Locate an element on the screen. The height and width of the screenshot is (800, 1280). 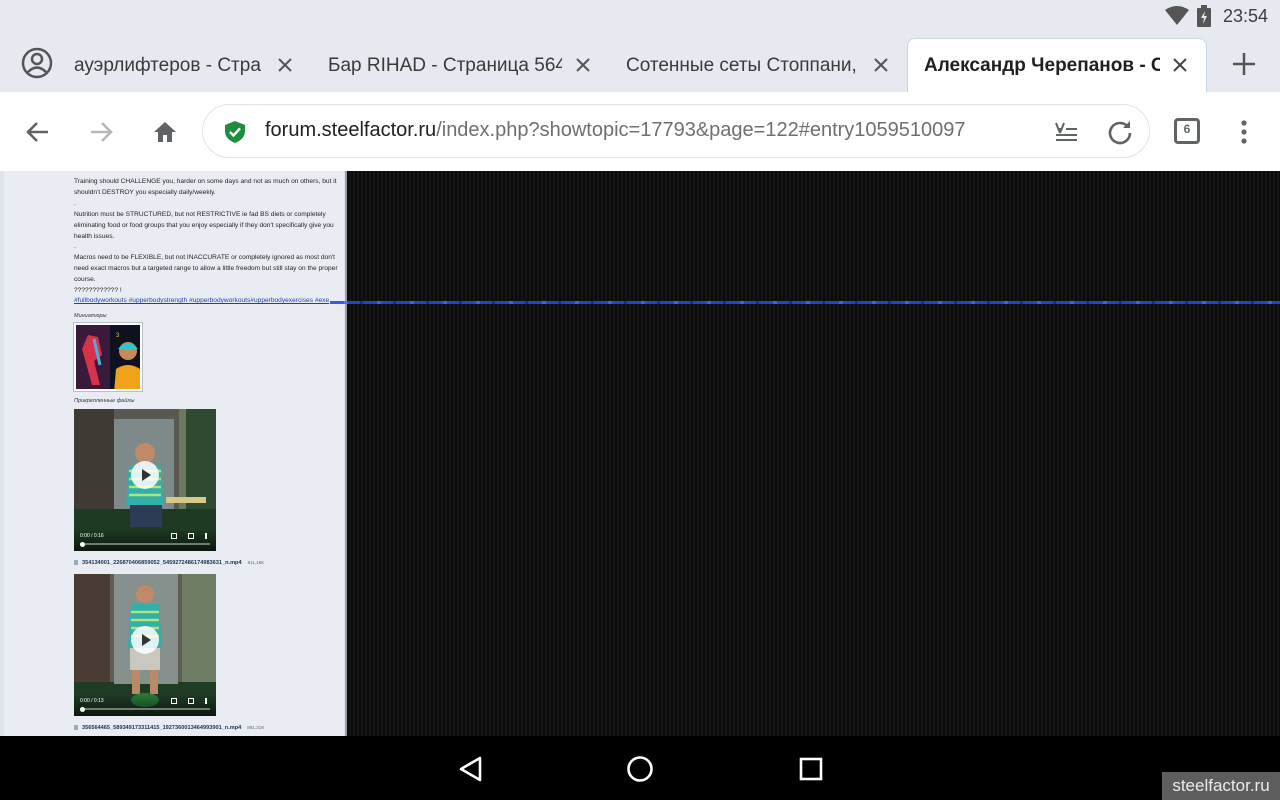
video-player: 0:00 / 0:13 is located at coordinates (145, 645).